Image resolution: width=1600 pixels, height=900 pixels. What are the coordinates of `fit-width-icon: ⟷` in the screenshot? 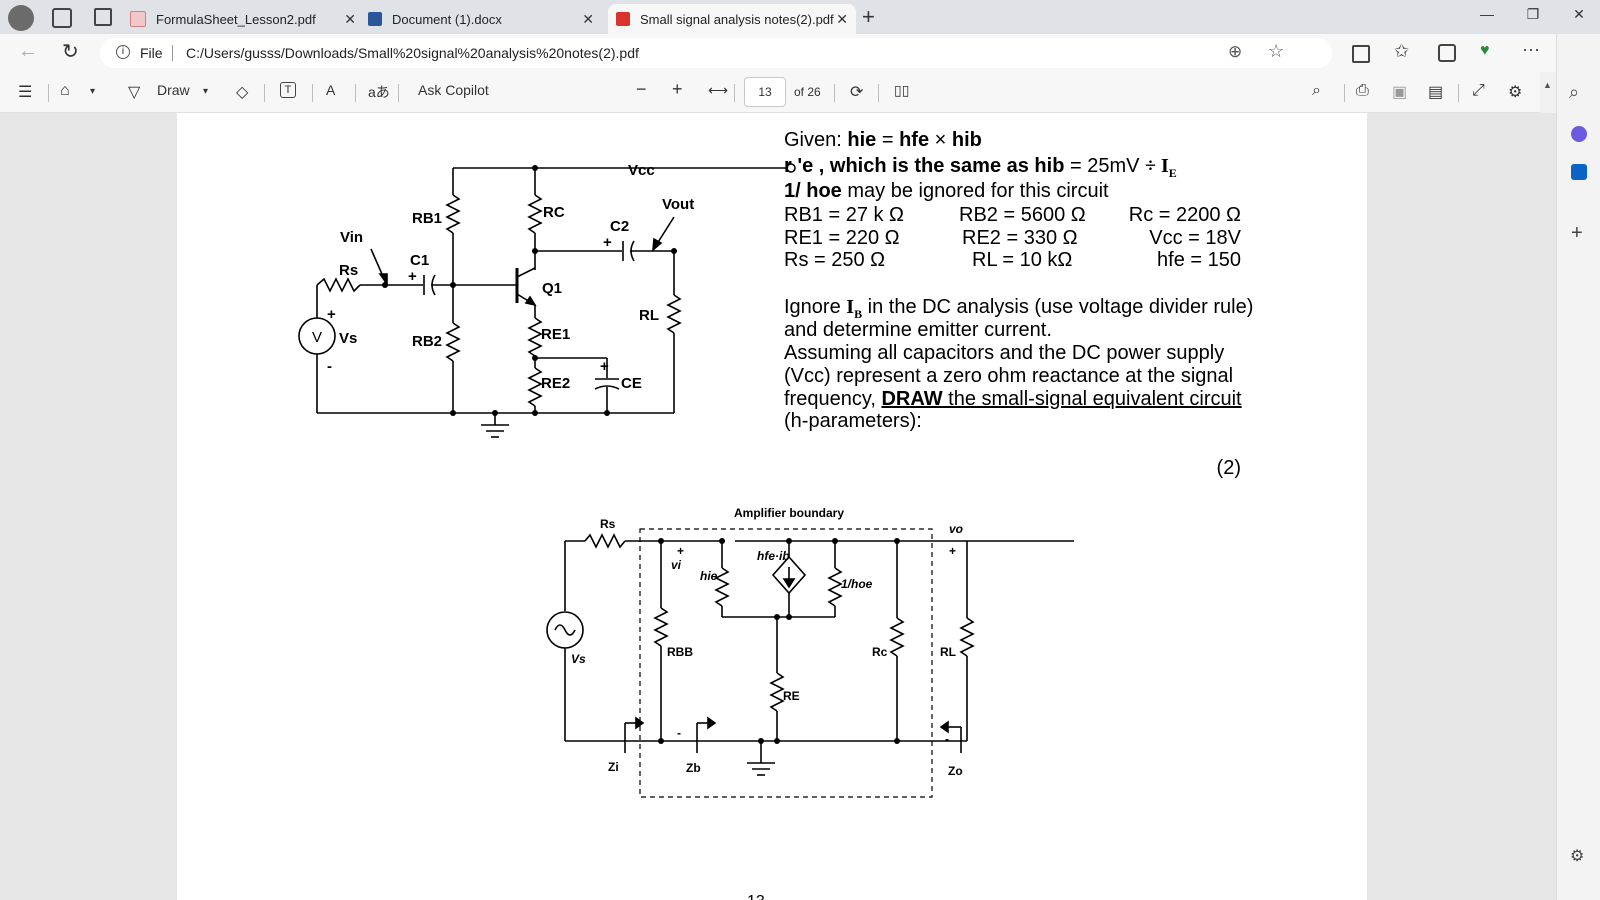 It's located at (718, 90).